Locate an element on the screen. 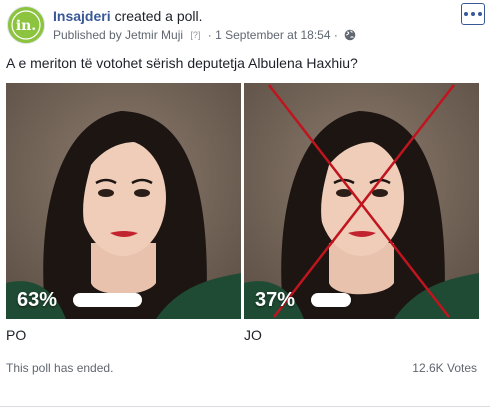 The image size is (490, 409). option-label-jo: JO is located at coordinates (253, 335).